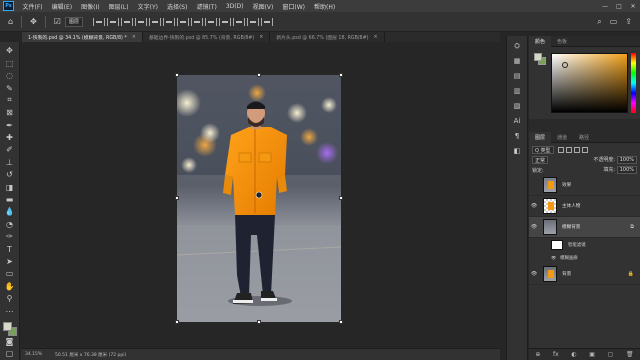  What do you see at coordinates (234, 6) in the screenshot?
I see `menu-3d: 3D(D)` at bounding box center [234, 6].